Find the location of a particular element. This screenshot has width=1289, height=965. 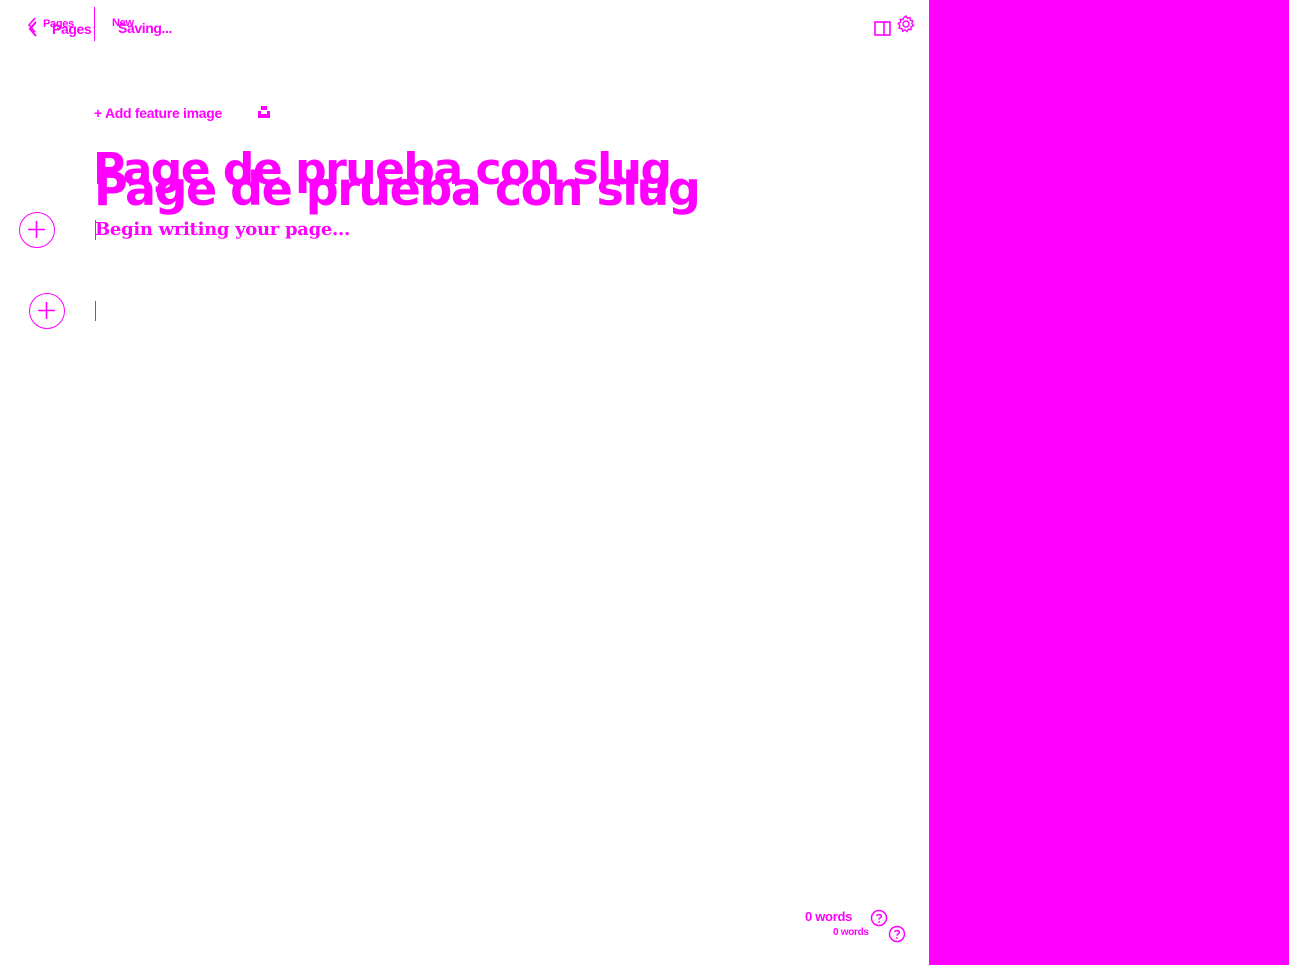

page-title-input: Page de prueba con slug is located at coordinates (397, 189).